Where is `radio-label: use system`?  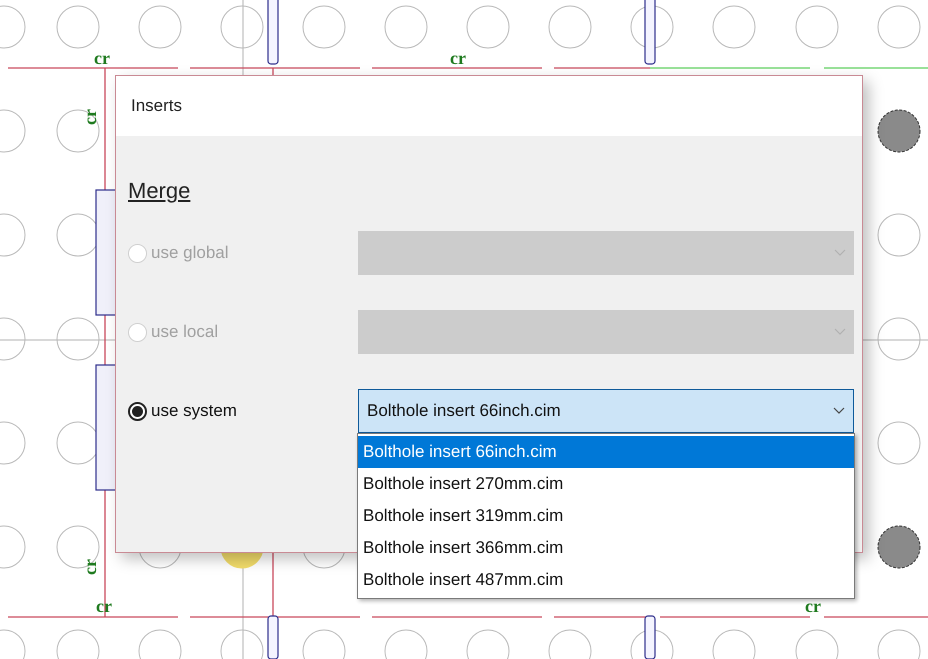
radio-label: use system is located at coordinates (194, 411).